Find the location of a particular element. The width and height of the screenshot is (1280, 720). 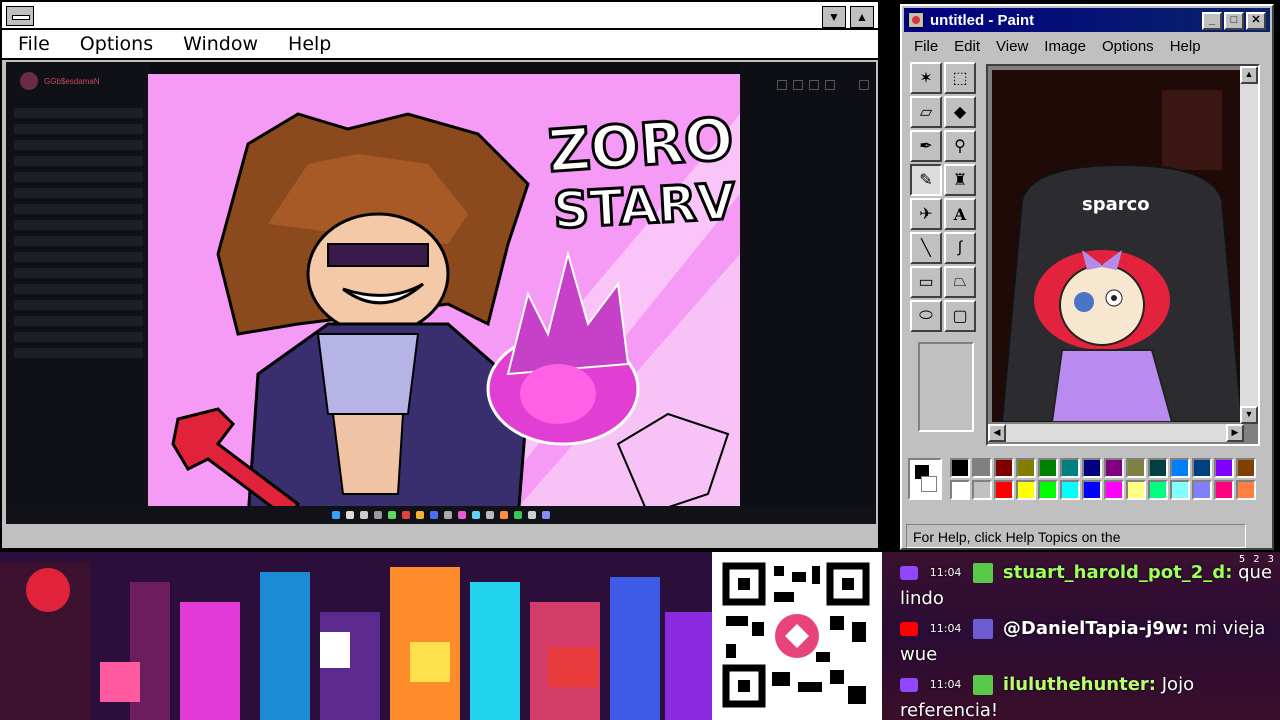

color-picker-icon: ✒ is located at coordinates (926, 146).